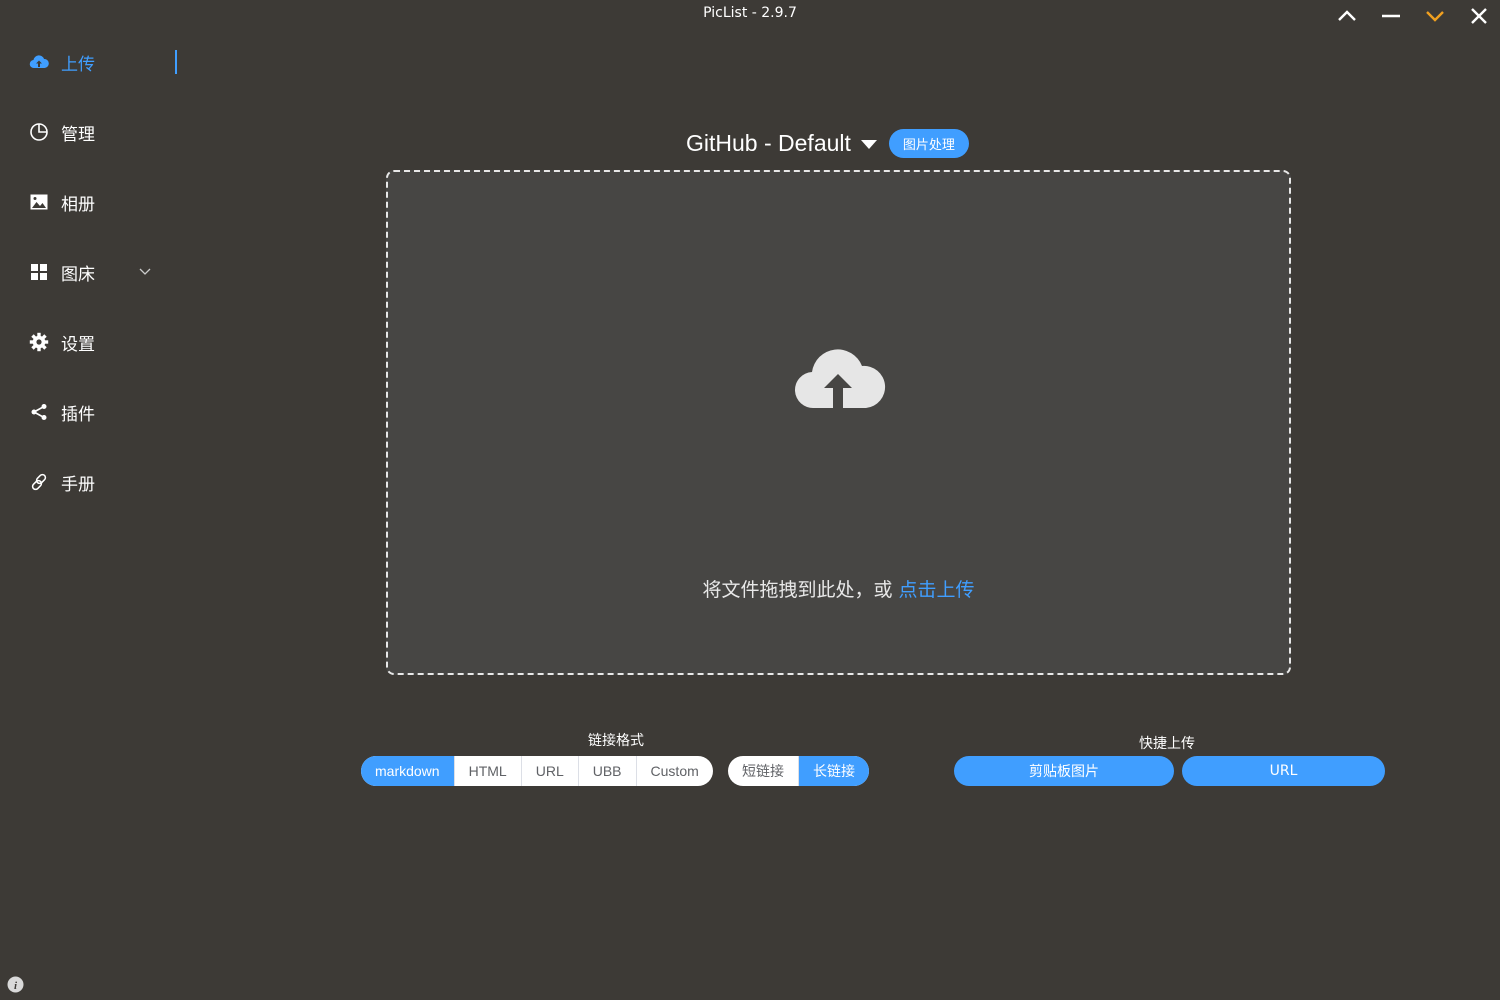 This screenshot has height=1000, width=1500. Describe the element at coordinates (78, 274) in the screenshot. I see `sidebar-item-label: 图床` at that location.